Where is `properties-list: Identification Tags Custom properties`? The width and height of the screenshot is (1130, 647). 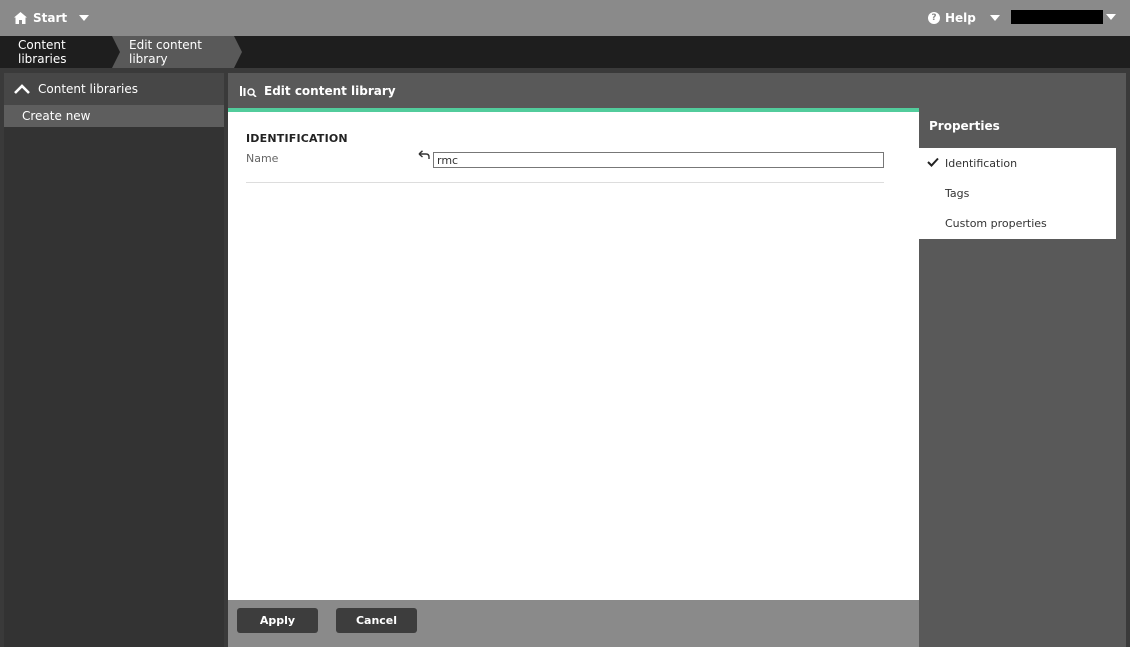
properties-list: Identification Tags Custom properties is located at coordinates (1017, 193).